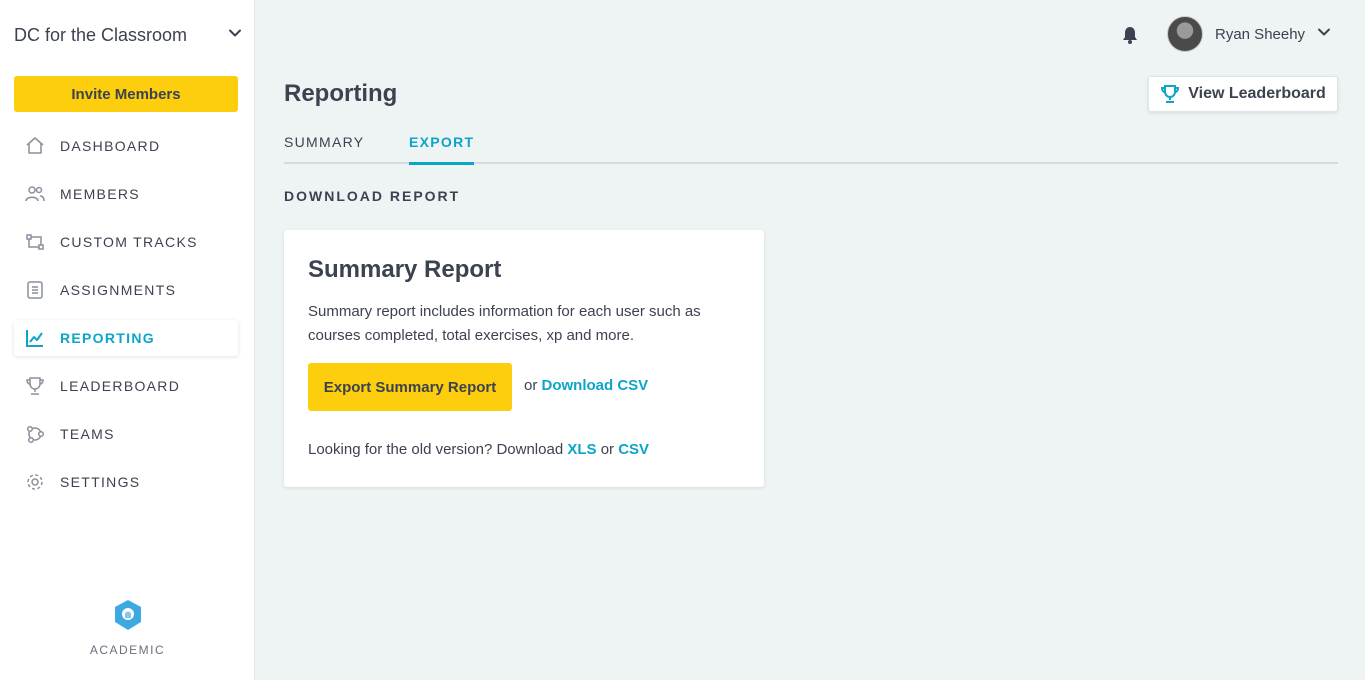  What do you see at coordinates (110, 146) in the screenshot?
I see `sidebar-item-label: DASHBOARD` at bounding box center [110, 146].